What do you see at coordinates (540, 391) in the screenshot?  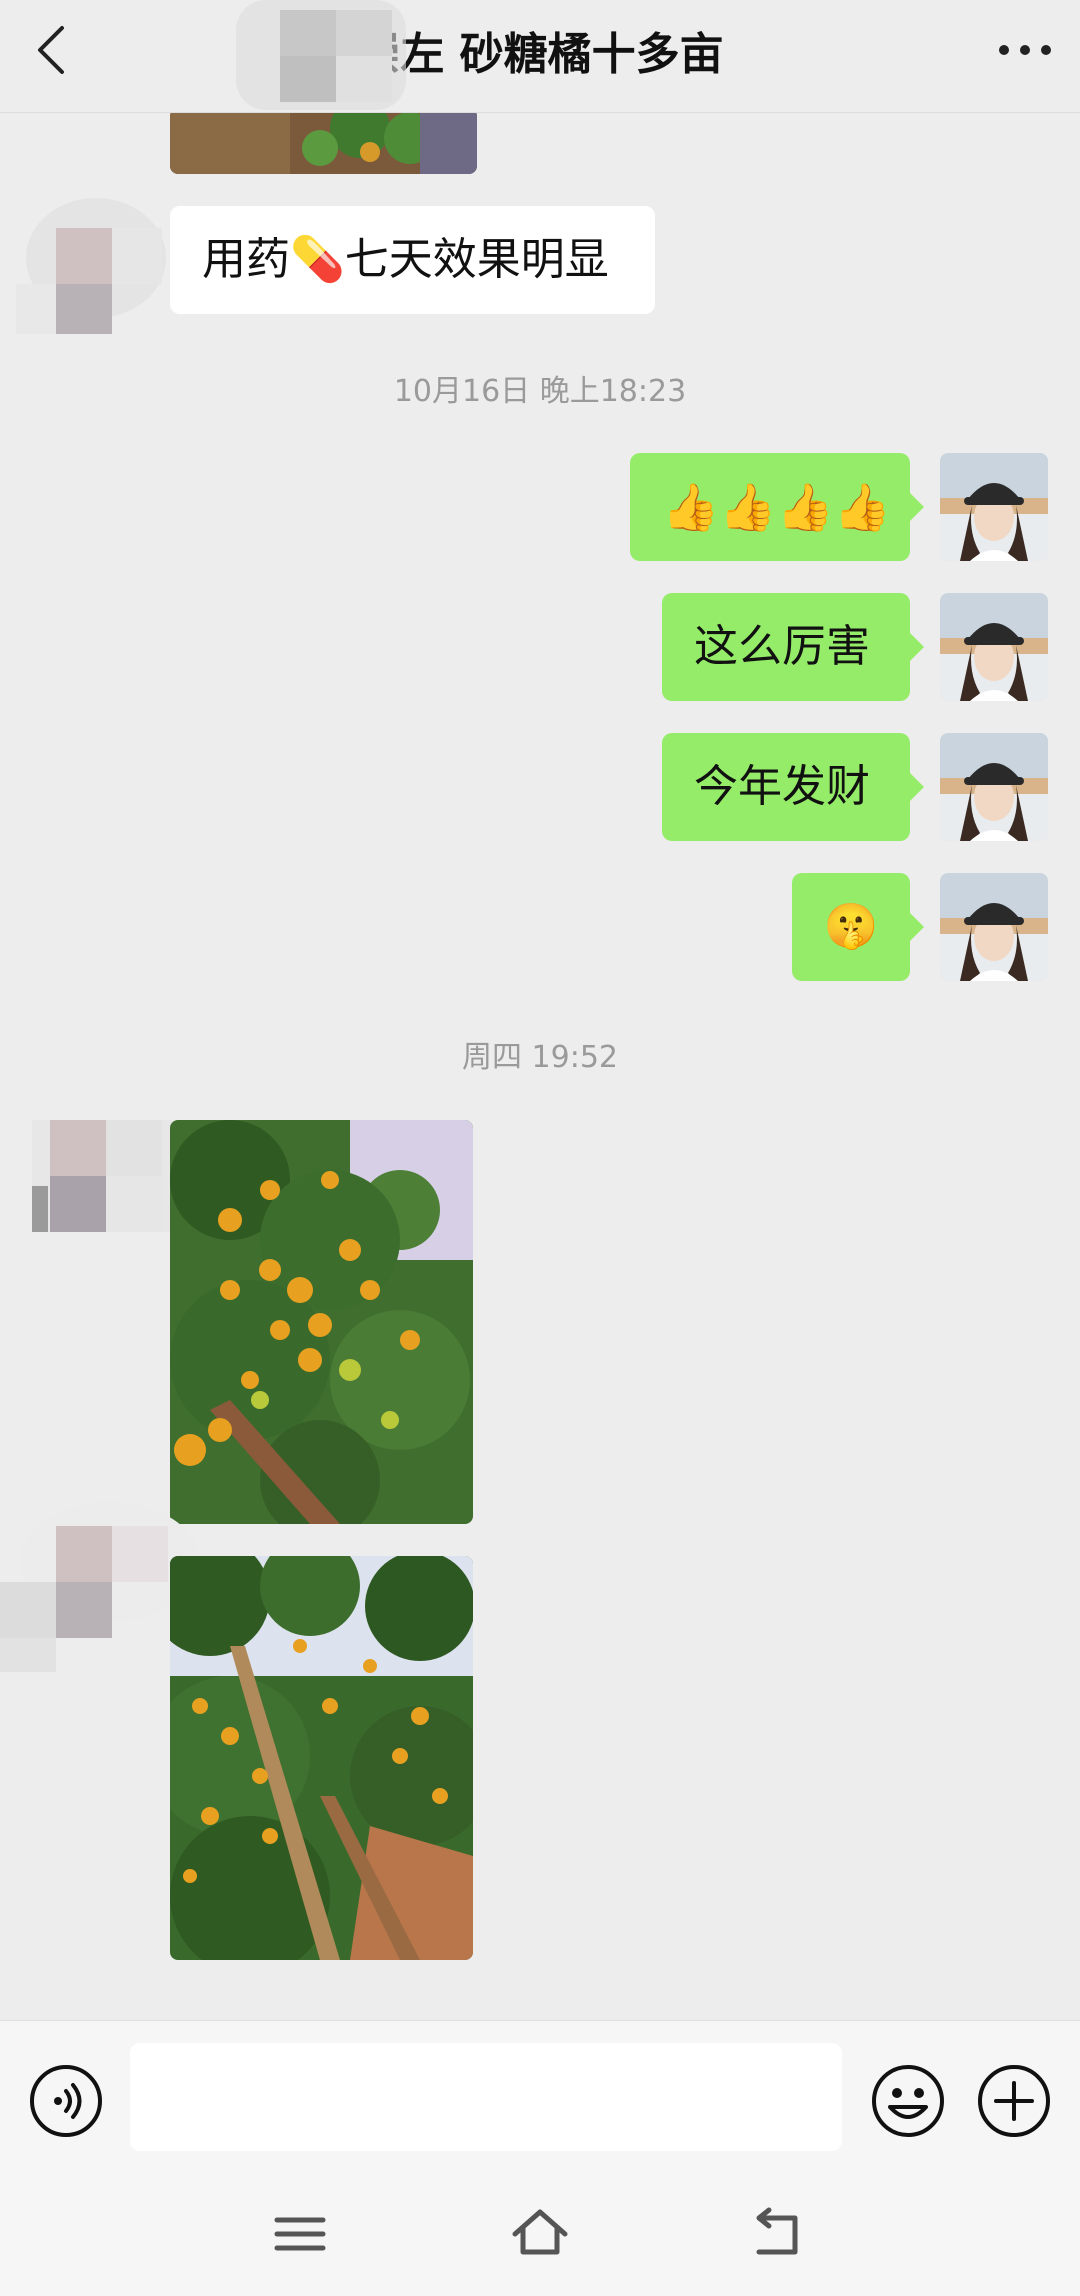 I see `timestamp: 10月16日 晚上18:23` at bounding box center [540, 391].